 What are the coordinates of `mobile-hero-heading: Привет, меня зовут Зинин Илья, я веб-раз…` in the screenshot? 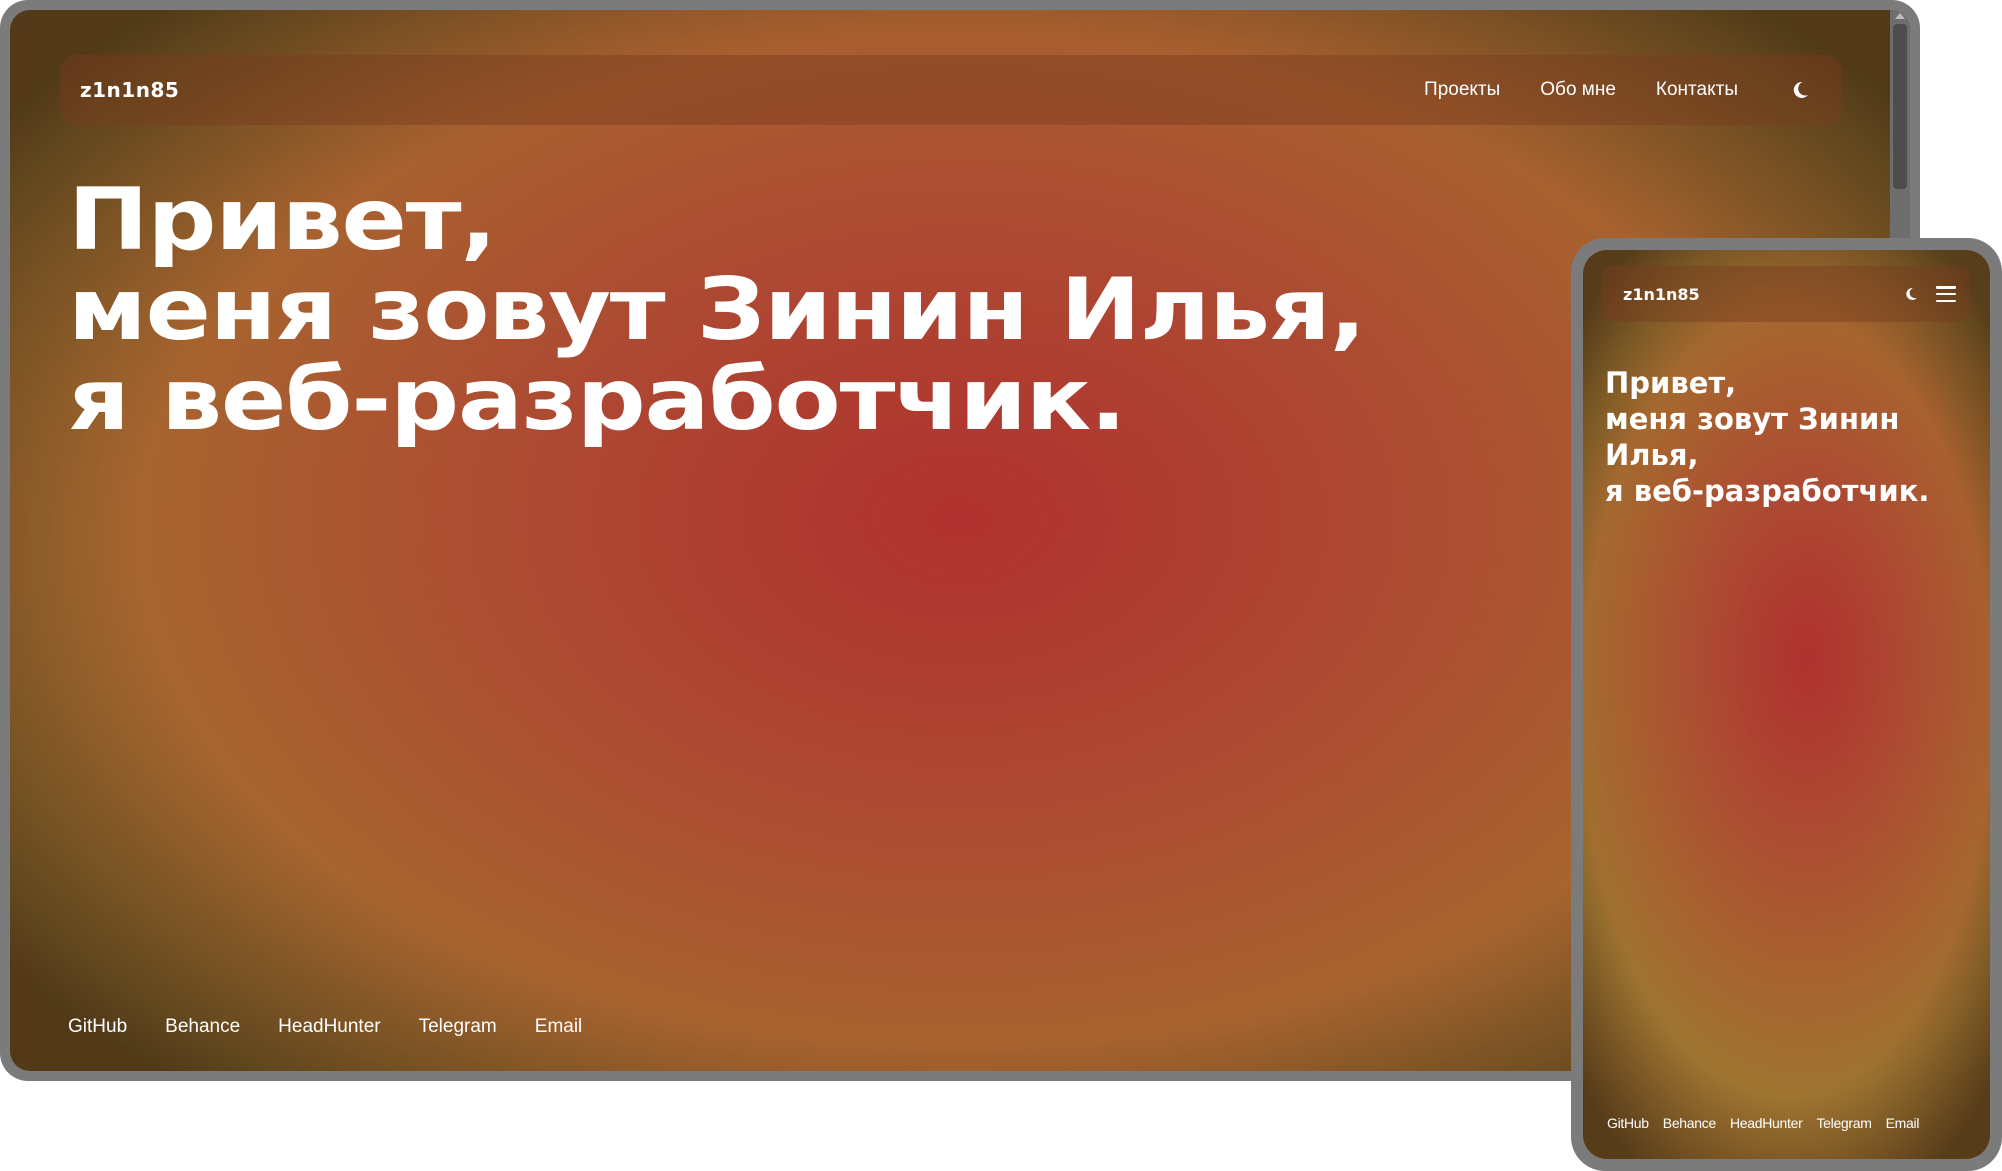 It's located at (1767, 437).